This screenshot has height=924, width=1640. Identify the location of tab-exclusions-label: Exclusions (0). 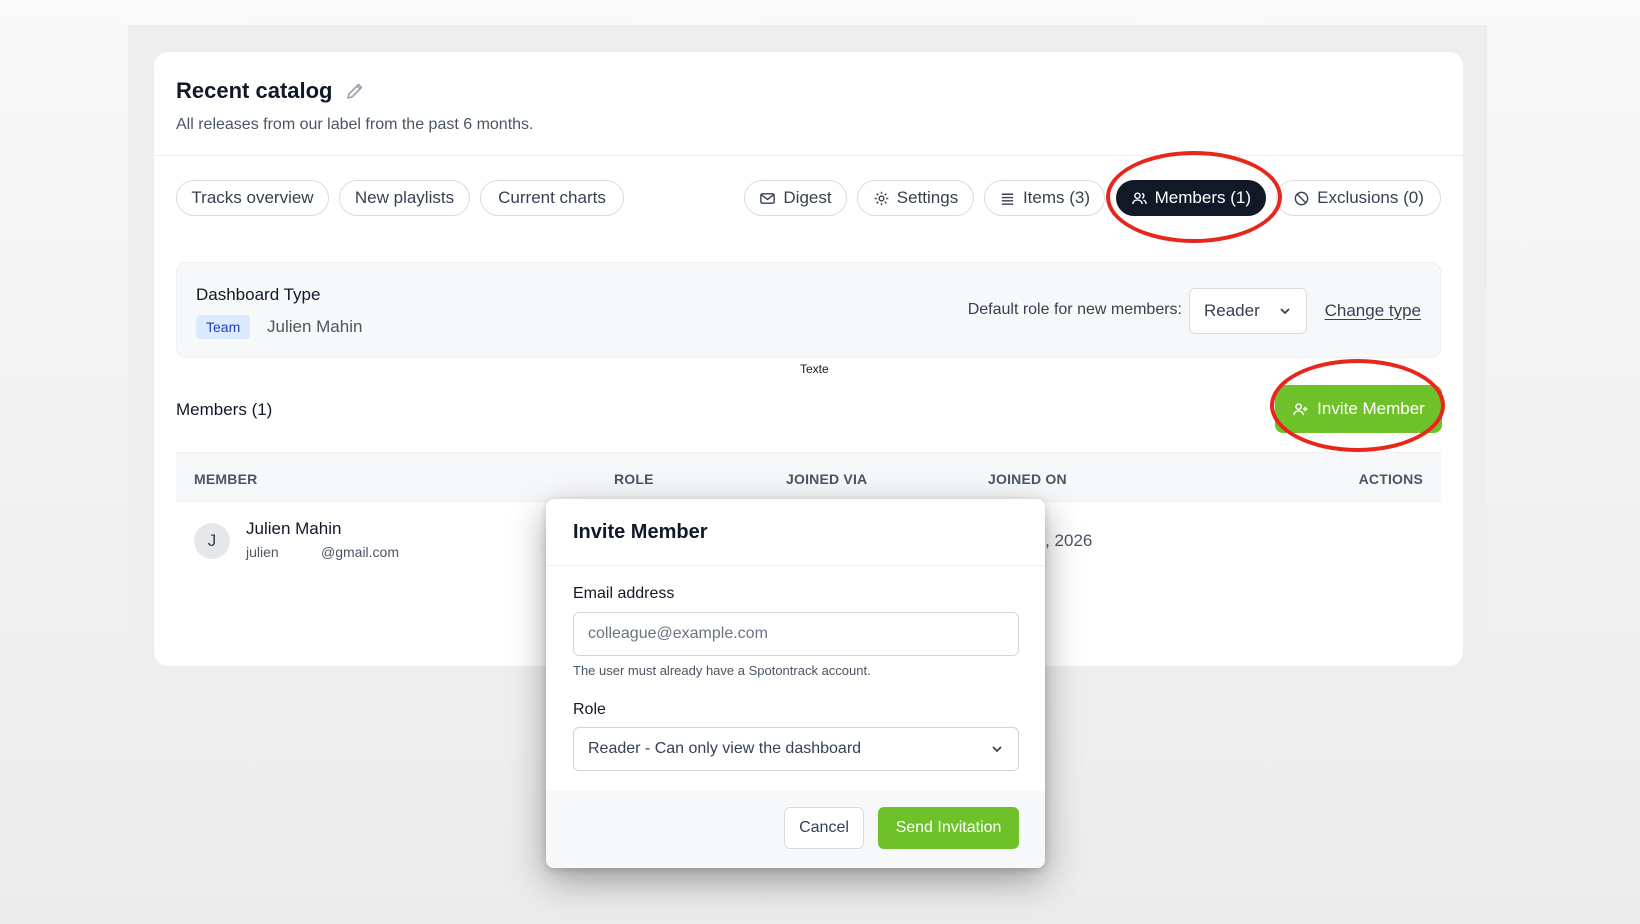
(1370, 197).